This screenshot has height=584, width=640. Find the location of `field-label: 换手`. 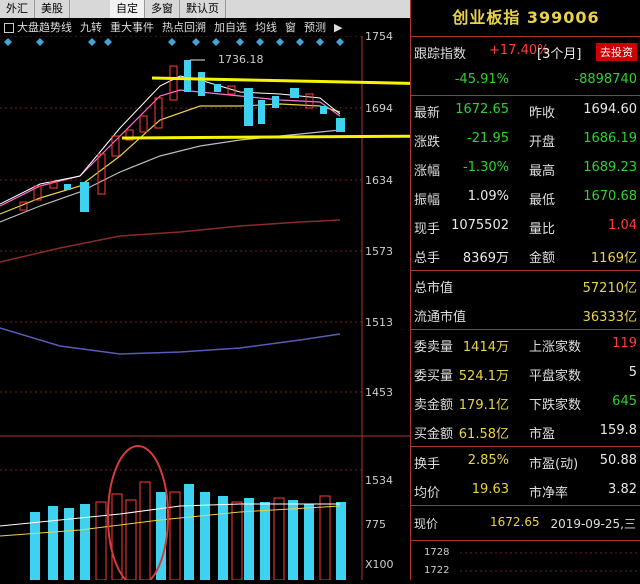

field-label: 换手 is located at coordinates (427, 464).